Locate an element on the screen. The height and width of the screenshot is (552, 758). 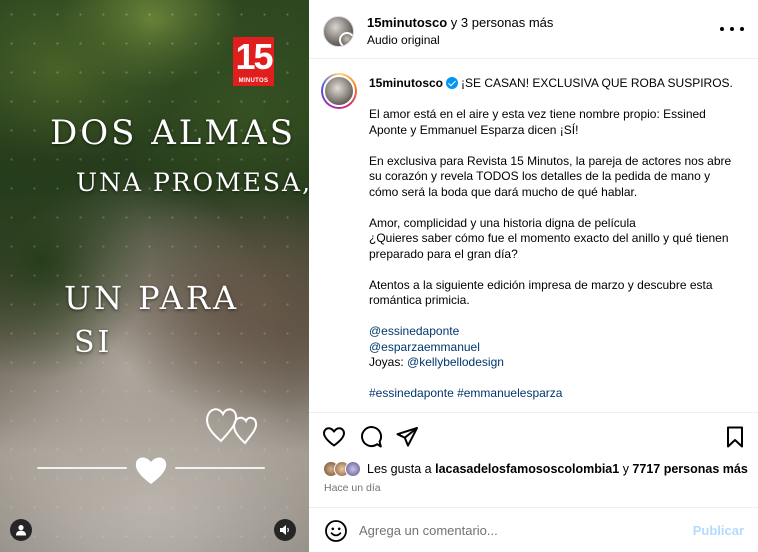
publish-button: Publicar is located at coordinates (718, 530).